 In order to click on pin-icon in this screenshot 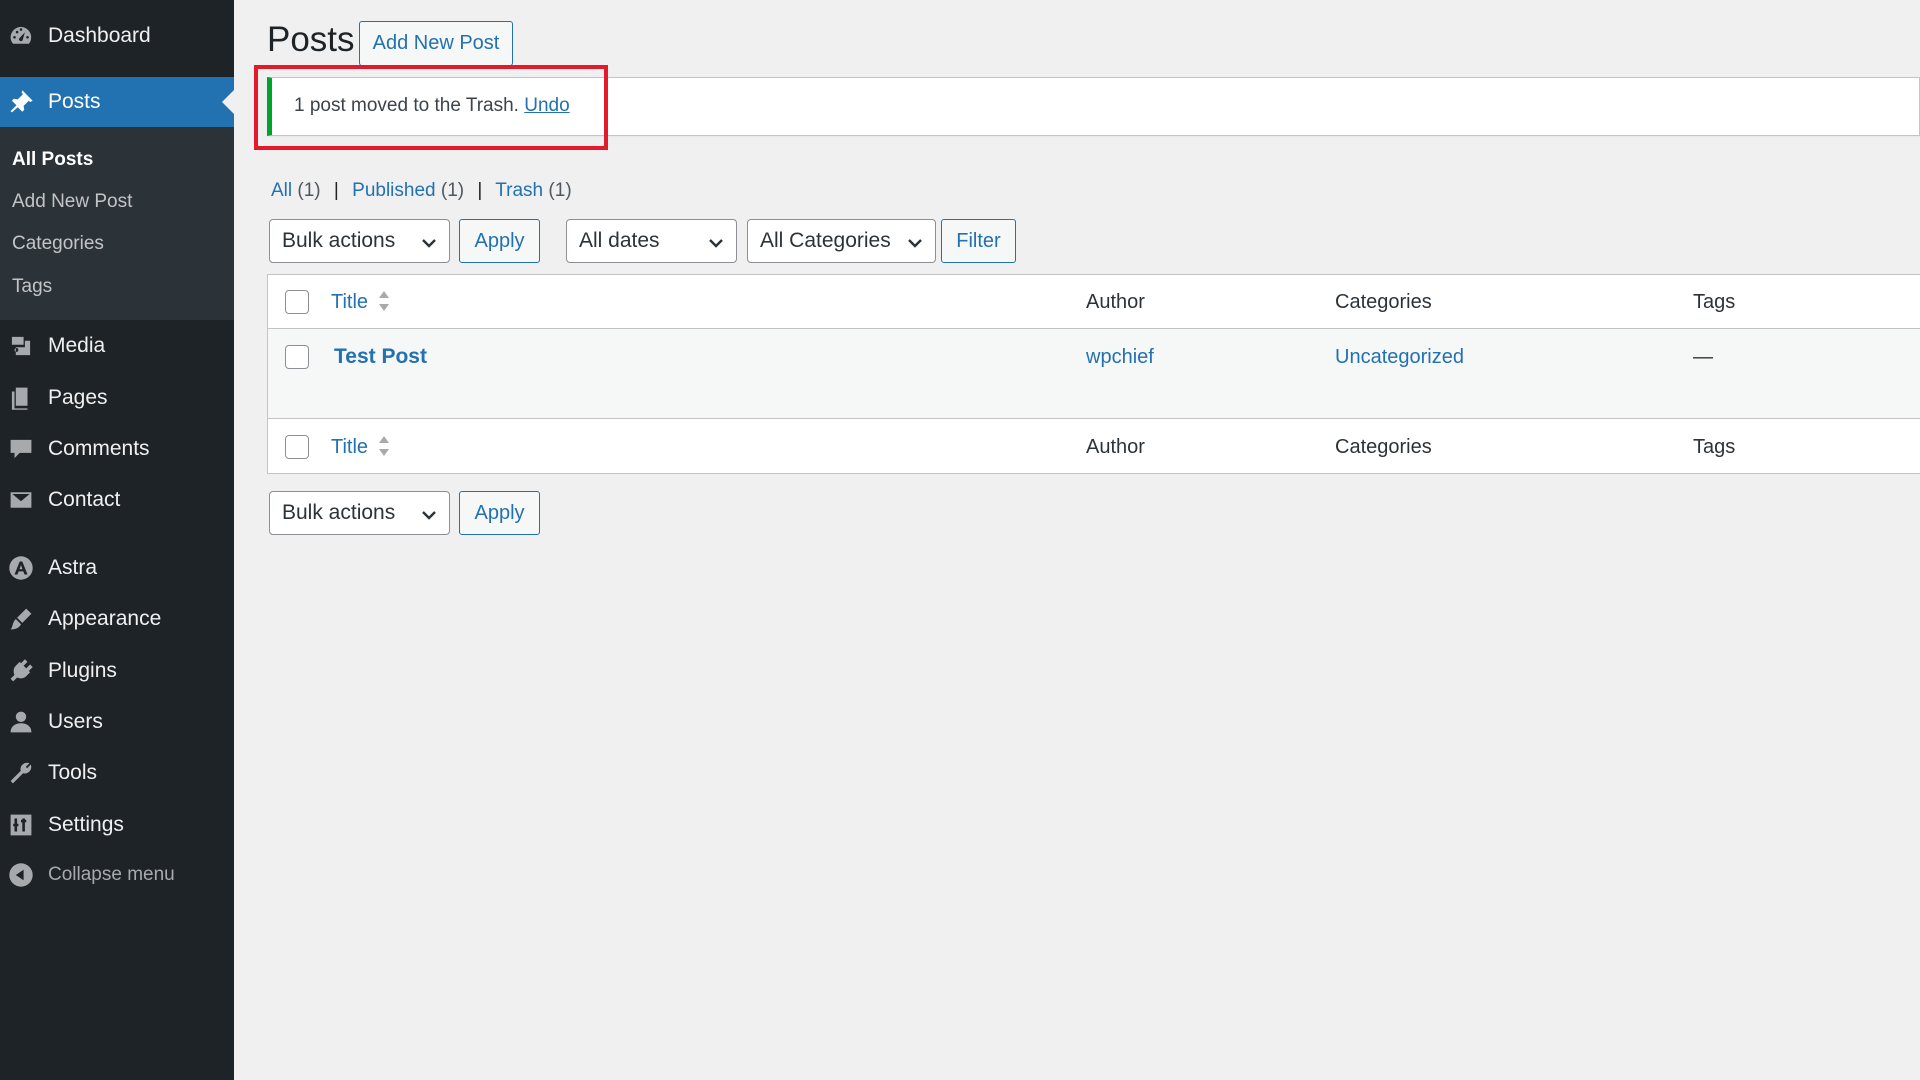, I will do `click(21, 102)`.